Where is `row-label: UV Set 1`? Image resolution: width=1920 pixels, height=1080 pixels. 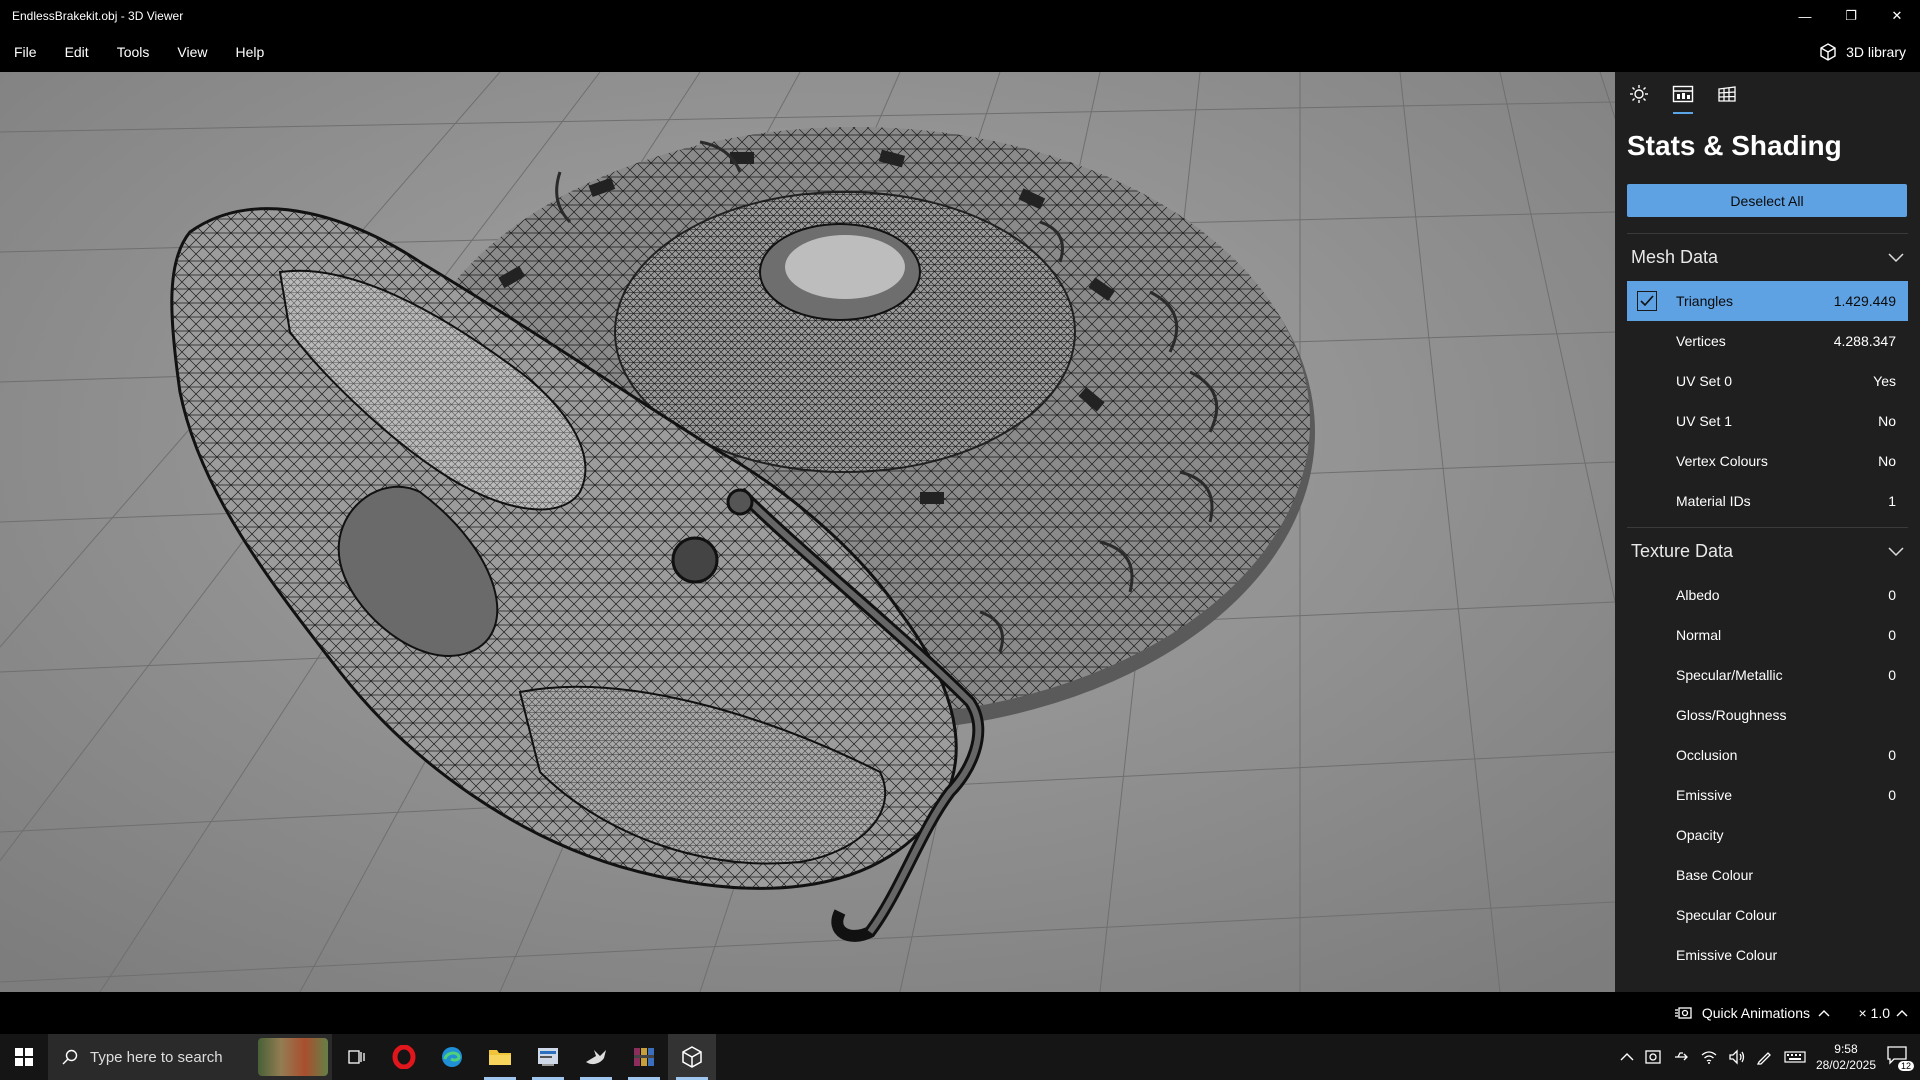 row-label: UV Set 1 is located at coordinates (1704, 421).